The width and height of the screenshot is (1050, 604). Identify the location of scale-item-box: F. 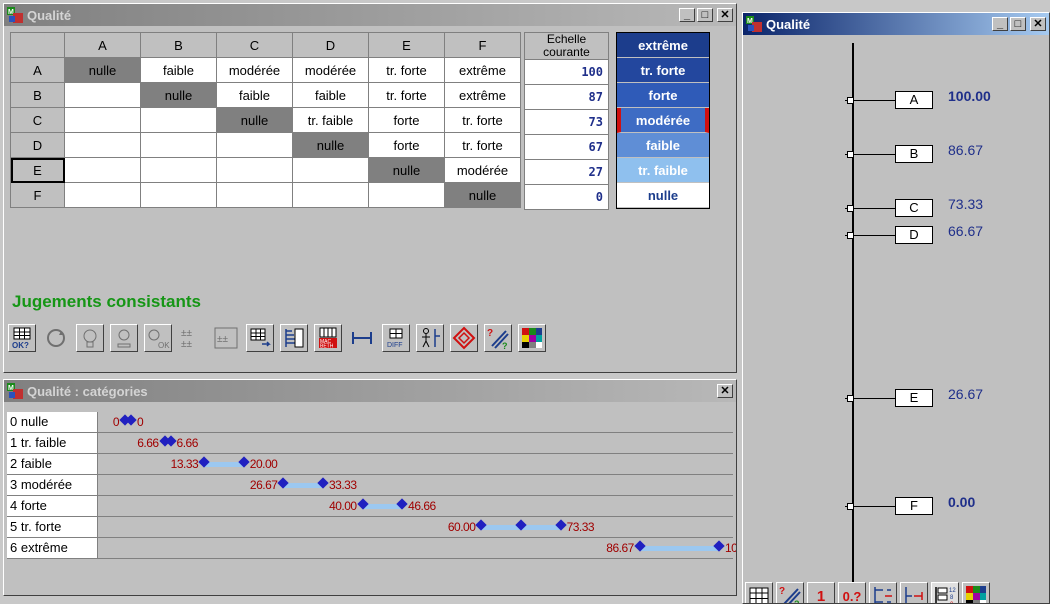
(914, 506).